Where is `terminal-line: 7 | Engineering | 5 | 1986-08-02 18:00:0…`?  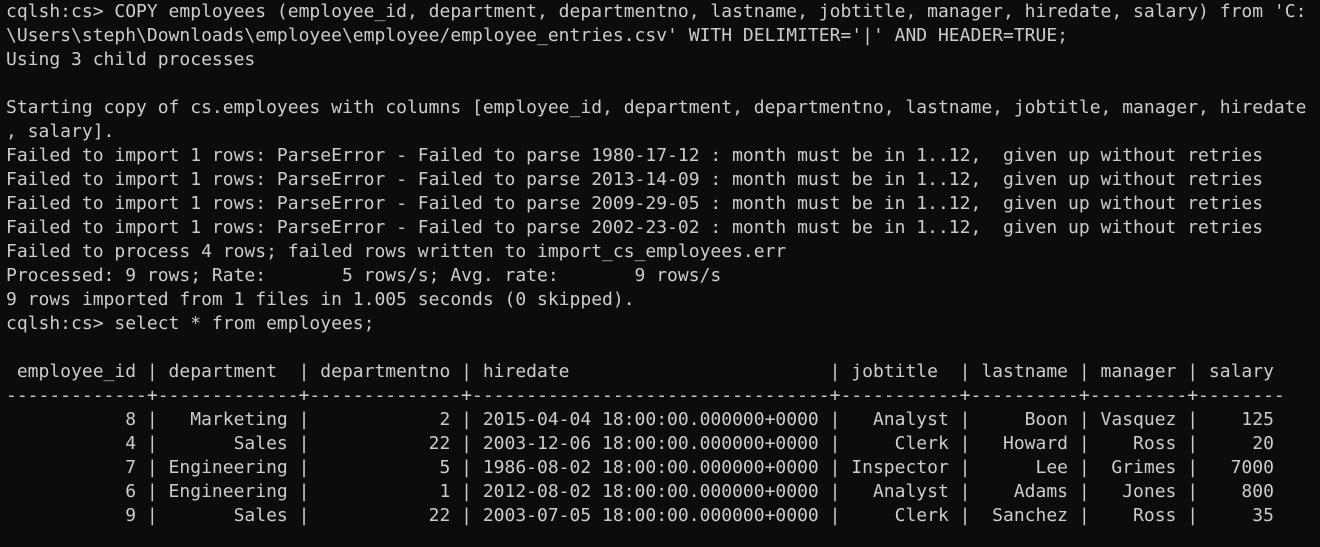 terminal-line: 7 | Engineering | 5 | 1986-08-02 18:00:0… is located at coordinates (640, 467).